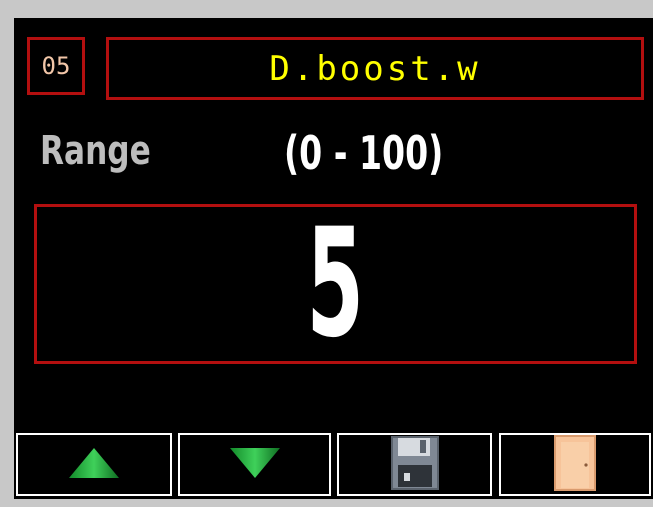 The image size is (653, 507). I want to click on exit-button, so click(575, 464).